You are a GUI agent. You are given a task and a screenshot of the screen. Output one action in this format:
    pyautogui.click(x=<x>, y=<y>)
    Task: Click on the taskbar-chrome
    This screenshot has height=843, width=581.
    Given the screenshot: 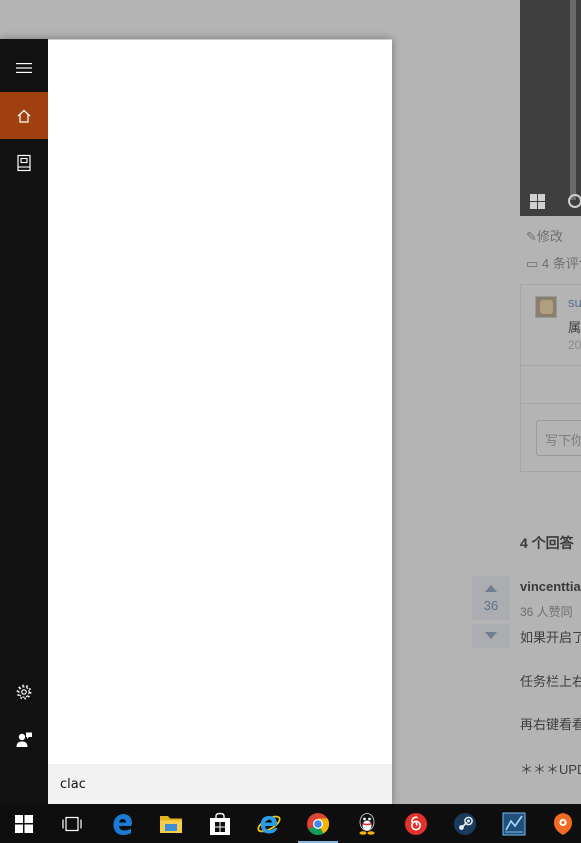 What is the action you would take?
    pyautogui.click(x=318, y=823)
    